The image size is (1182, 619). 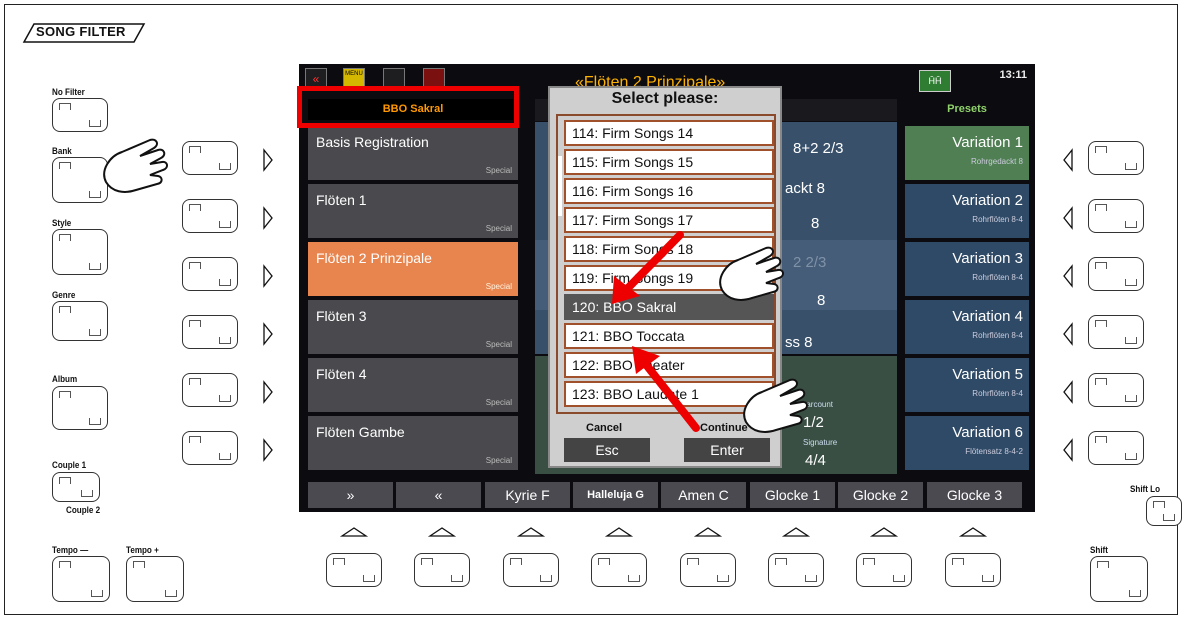 I want to click on variation-1: Variation 1 Rohrgedackt 8, so click(x=967, y=153).